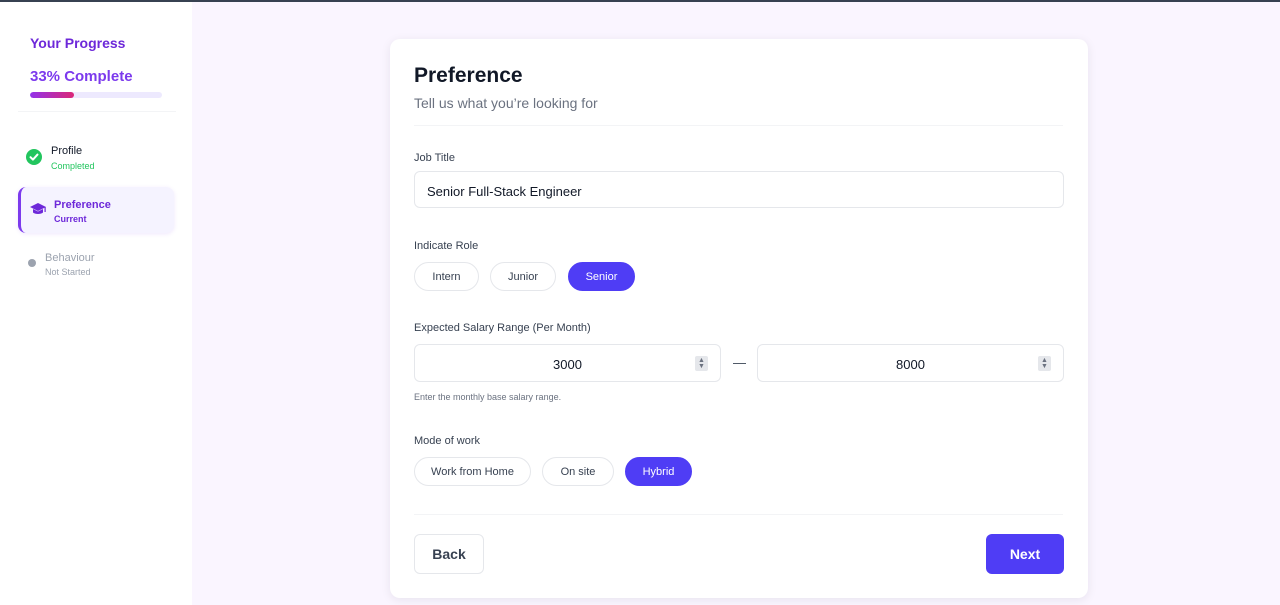  I want to click on work-mode-option-onsite: On site, so click(578, 471).